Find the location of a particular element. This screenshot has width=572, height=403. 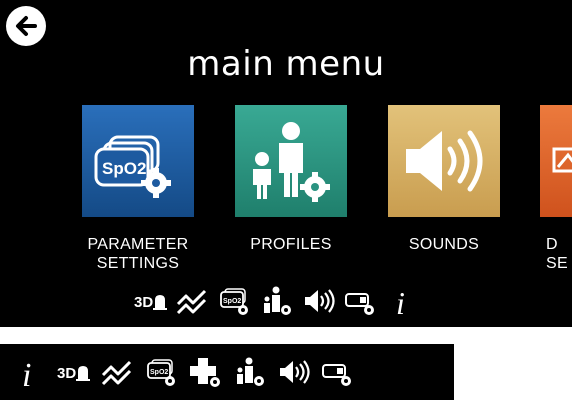

speaker-icon is located at coordinates (444, 161).